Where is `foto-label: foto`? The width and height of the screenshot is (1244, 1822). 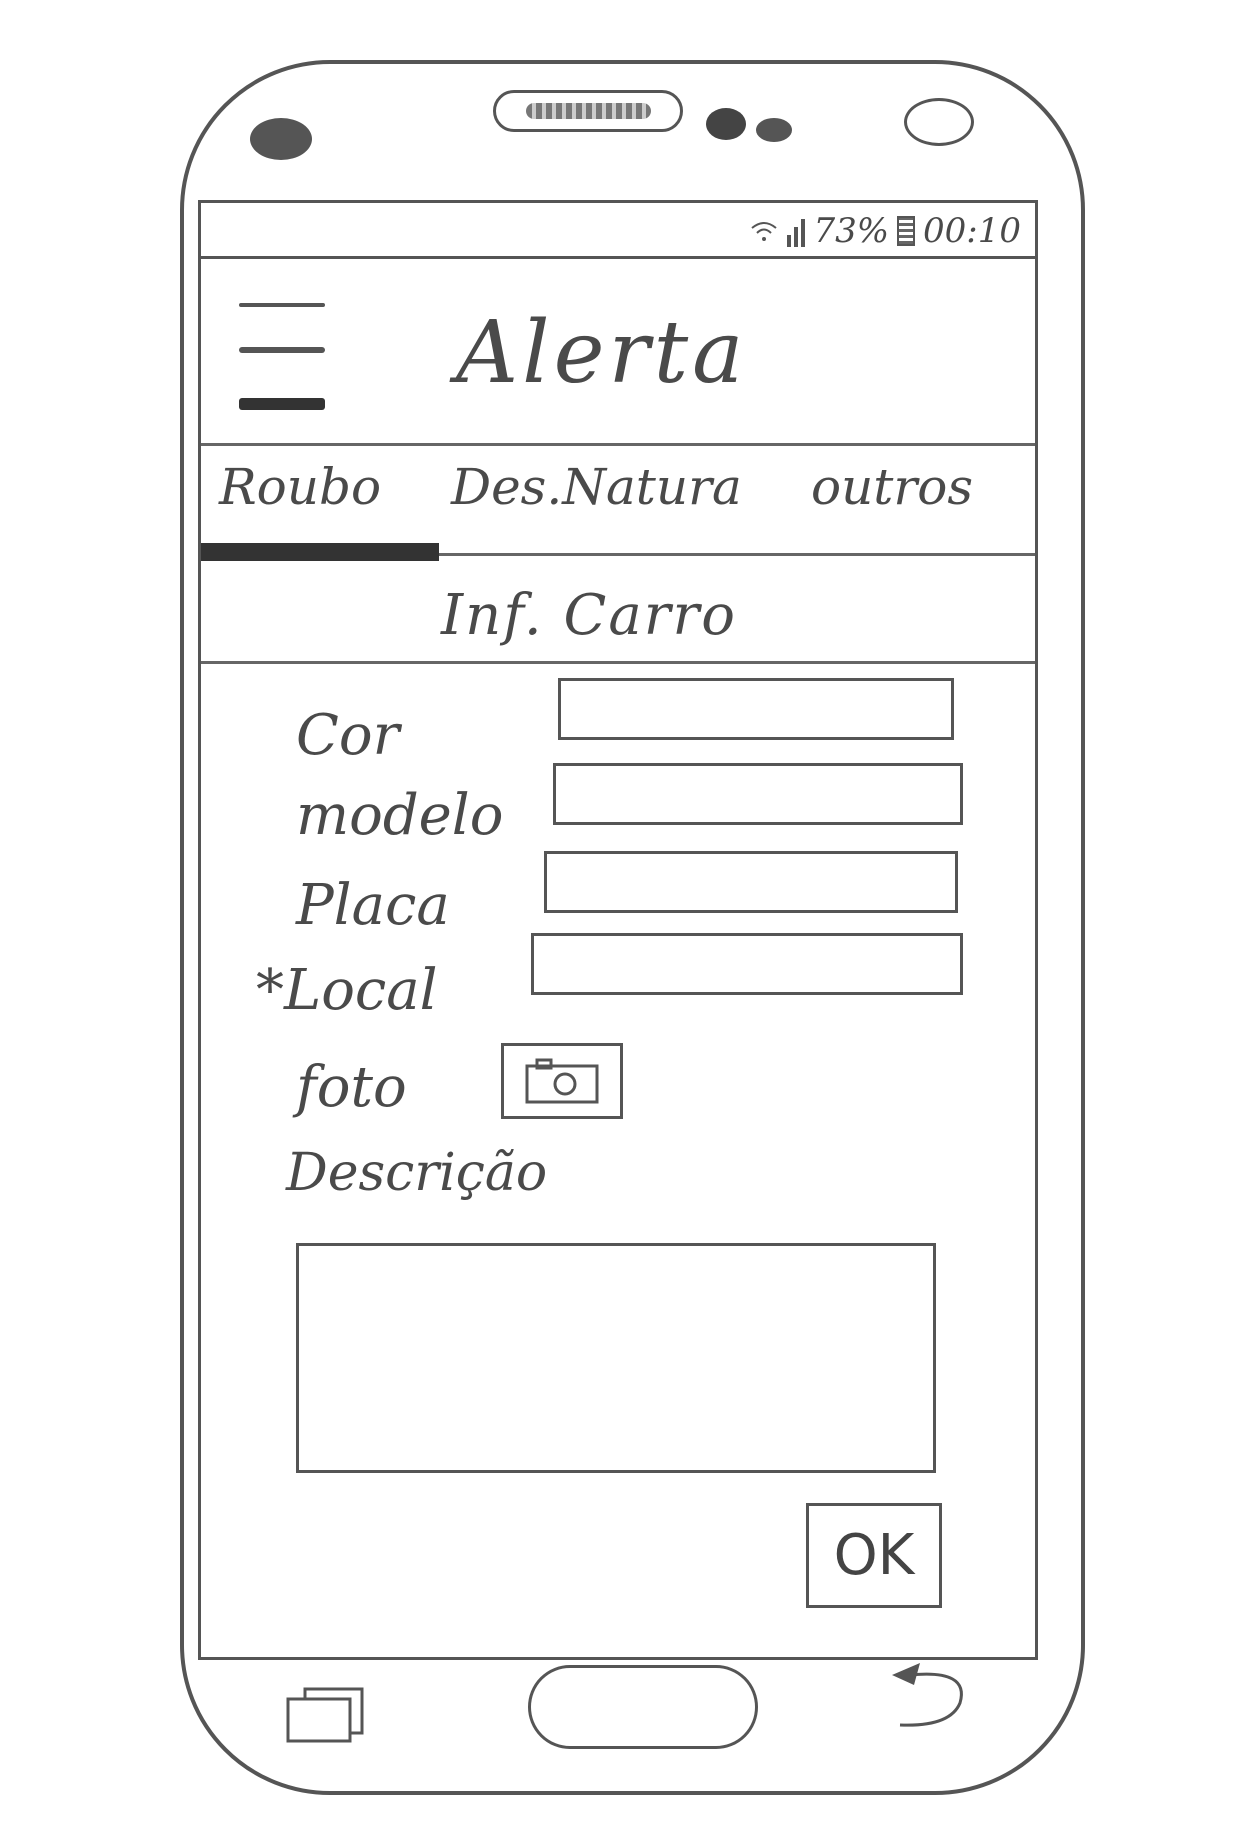
foto-label: foto is located at coordinates (351, 1087).